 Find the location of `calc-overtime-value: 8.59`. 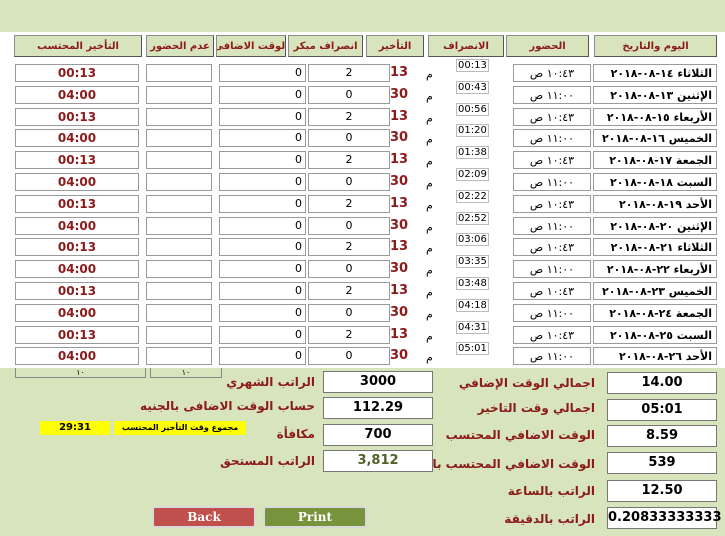

calc-overtime-value: 8.59 is located at coordinates (662, 436).